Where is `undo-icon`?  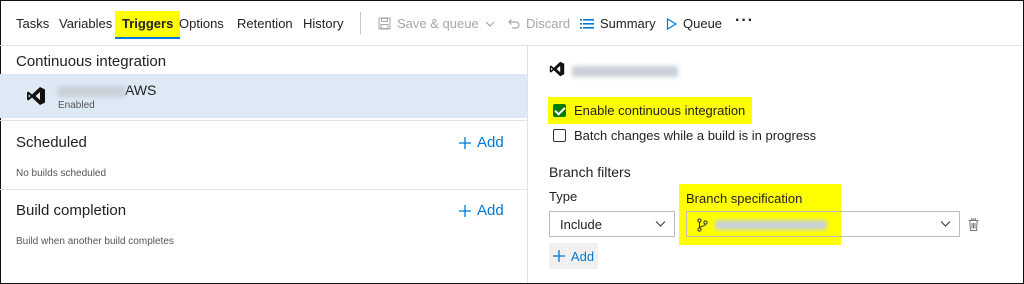
undo-icon is located at coordinates (514, 24).